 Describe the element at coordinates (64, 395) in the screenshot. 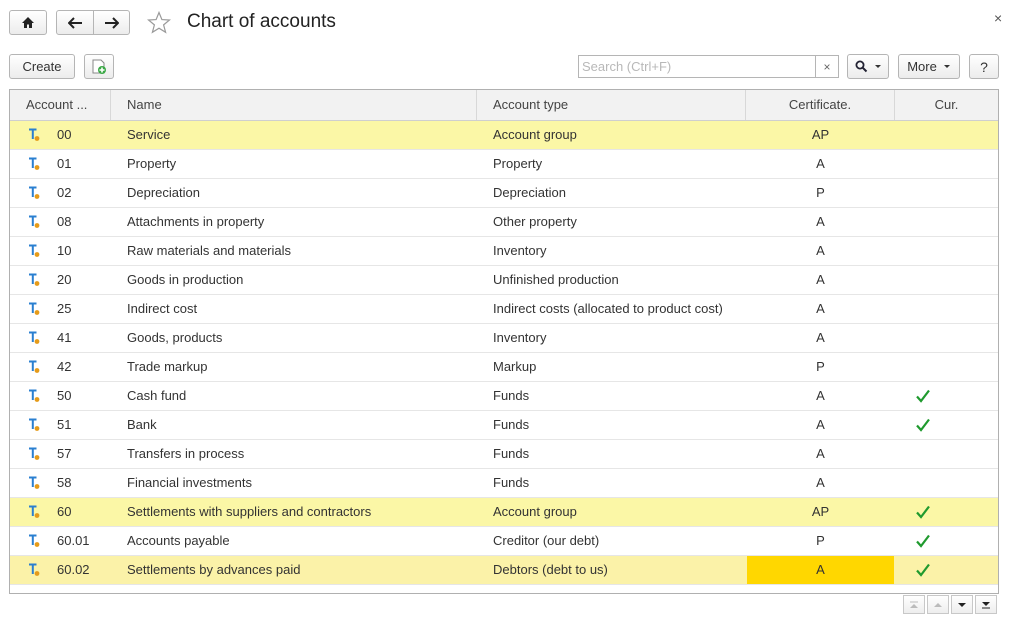

I see `cell-account-code: 50` at that location.